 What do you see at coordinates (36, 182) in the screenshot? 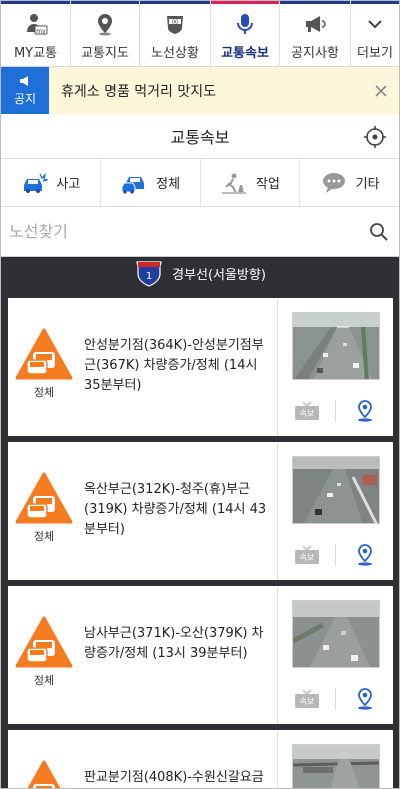
I see `accident-car-icon` at bounding box center [36, 182].